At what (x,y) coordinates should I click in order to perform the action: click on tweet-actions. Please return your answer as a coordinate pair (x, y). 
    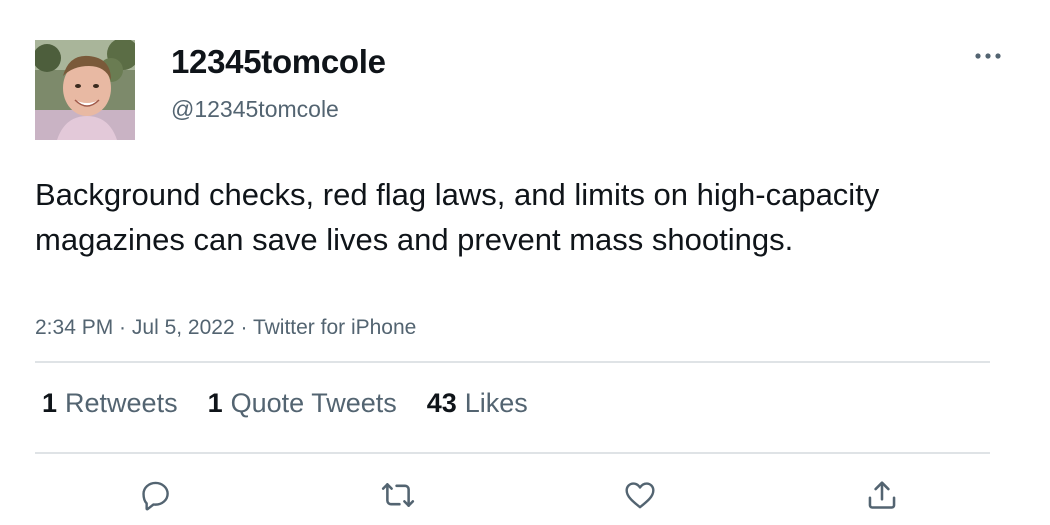
    Looking at the image, I should click on (525, 495).